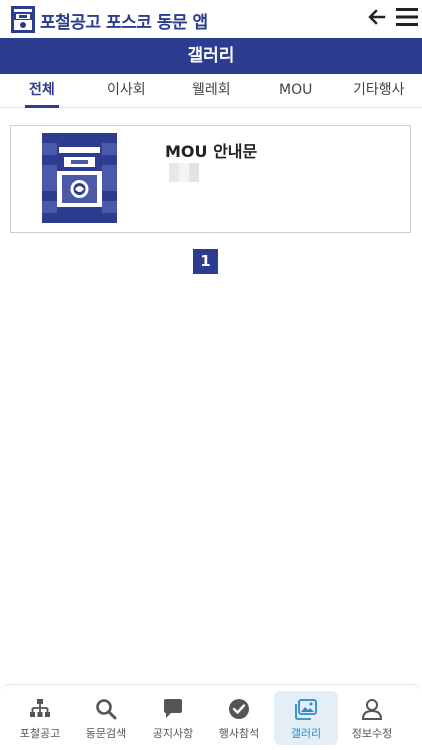 The image size is (422, 750). Describe the element at coordinates (40, 733) in the screenshot. I see `nav-label: 포철공고` at that location.